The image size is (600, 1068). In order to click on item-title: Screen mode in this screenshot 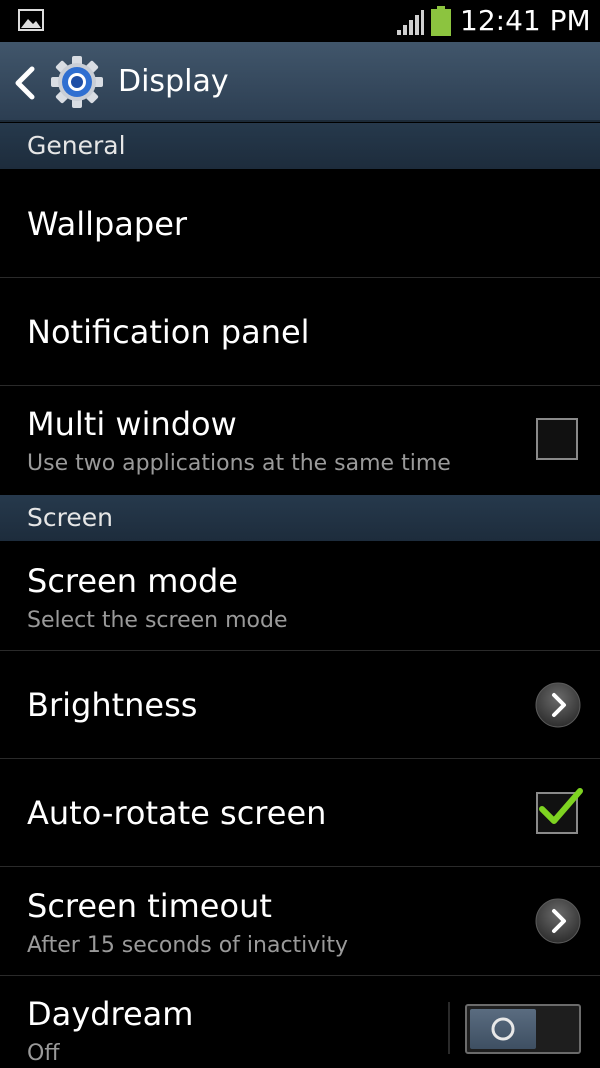, I will do `click(132, 581)`.